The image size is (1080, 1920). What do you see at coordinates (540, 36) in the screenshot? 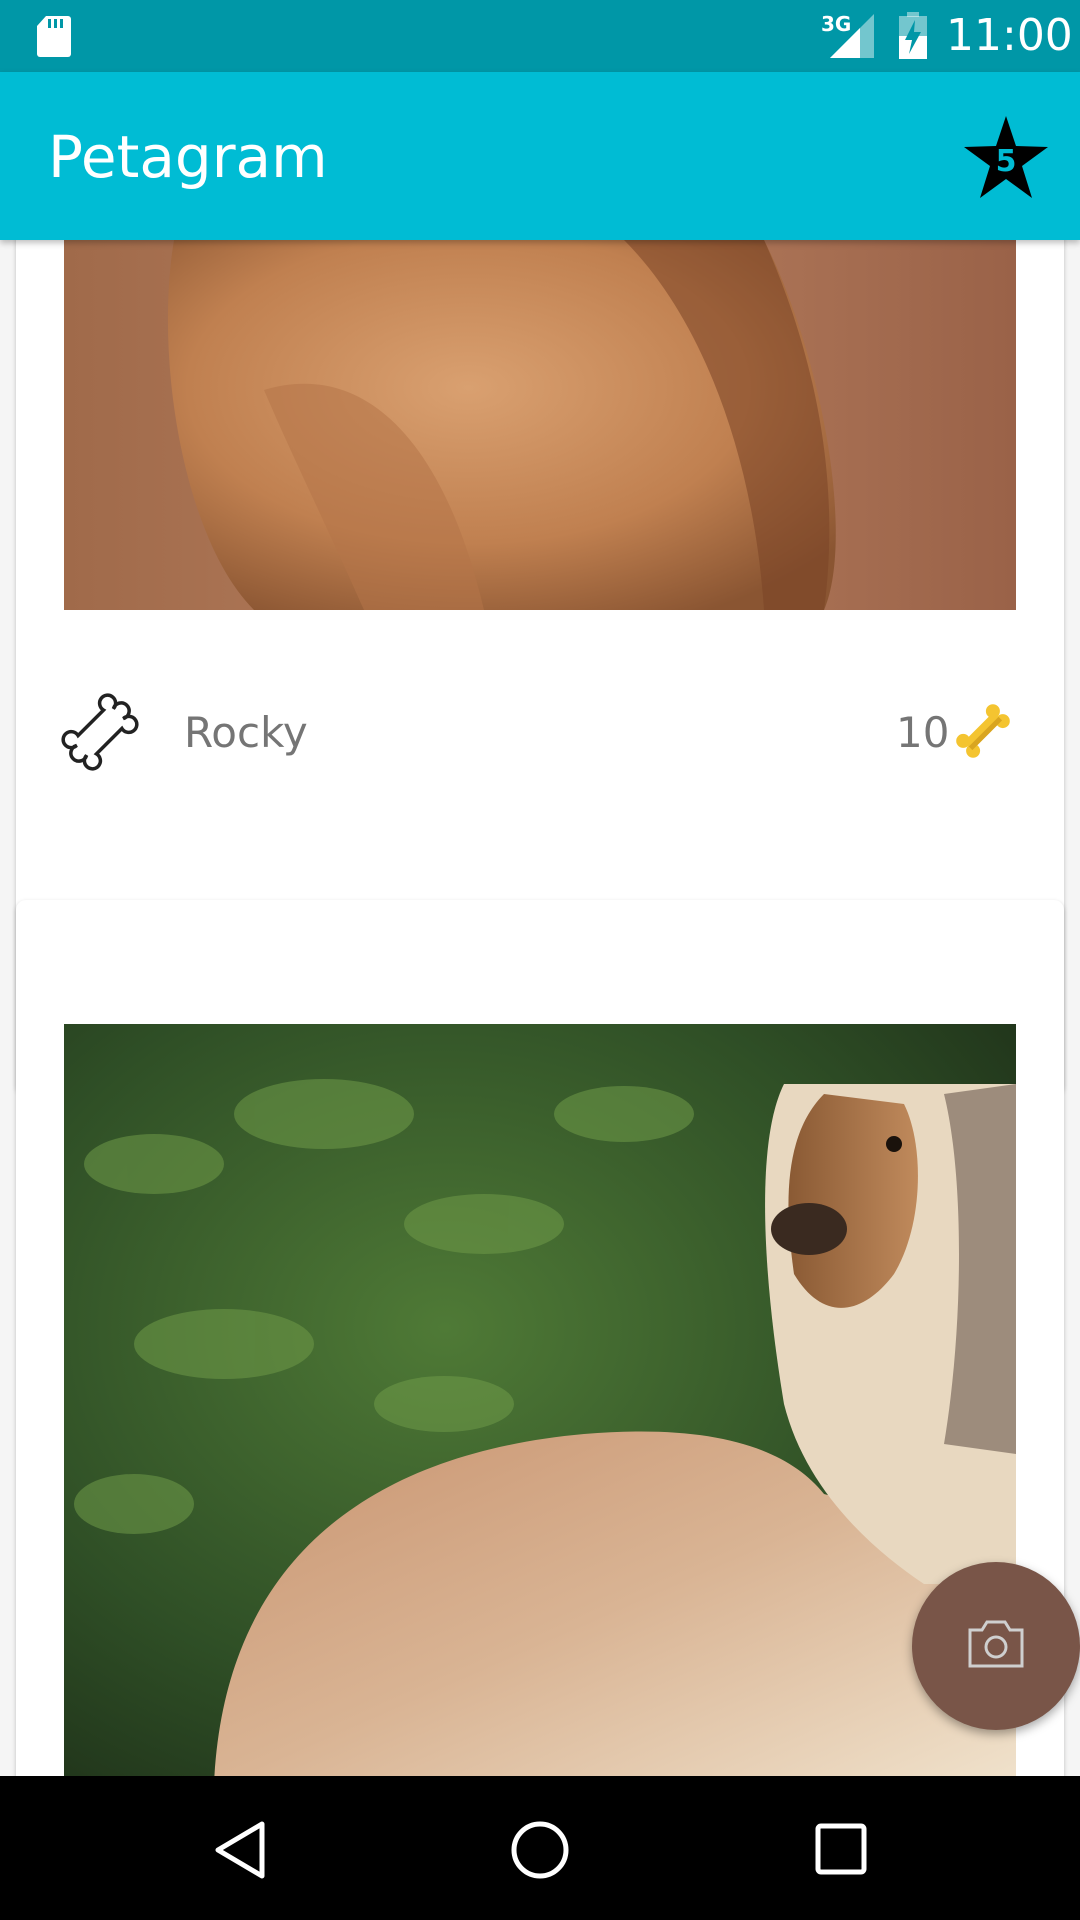
I see `status-bar: 3G 11:00` at bounding box center [540, 36].